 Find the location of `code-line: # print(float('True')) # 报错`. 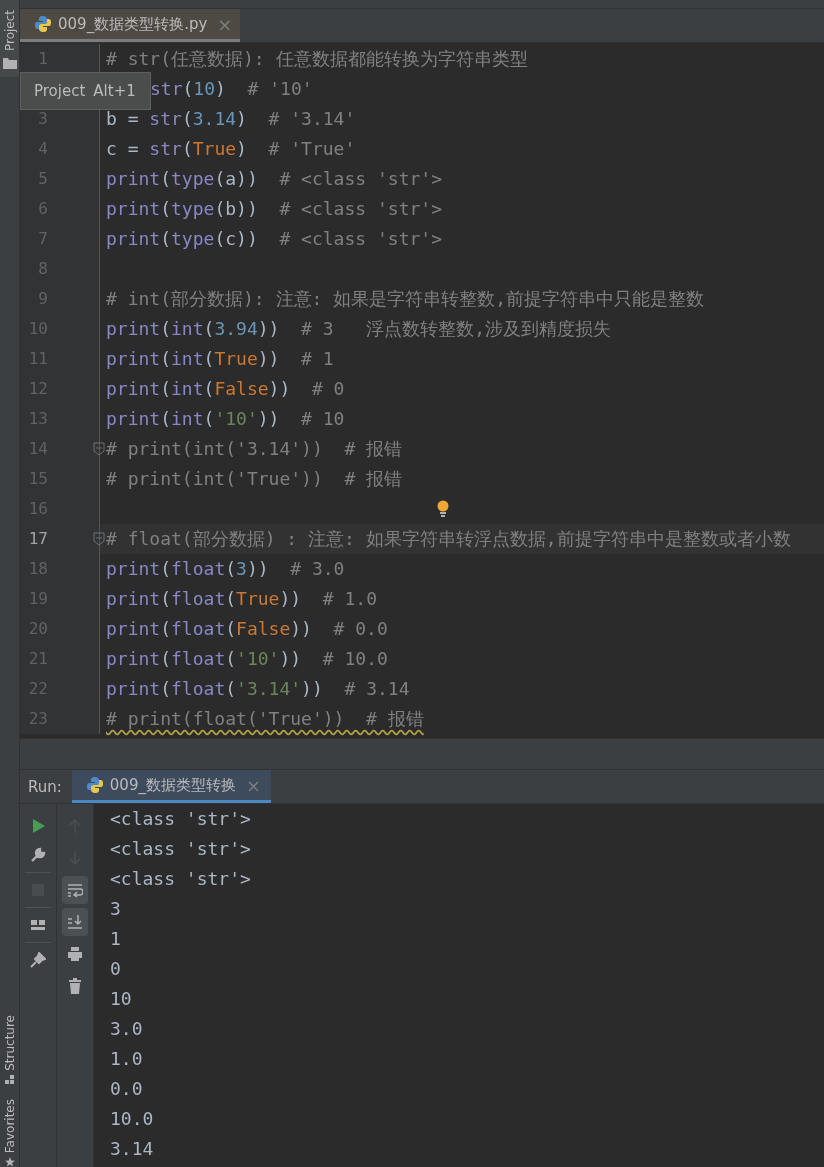

code-line: # print(float('True')) # 报错 is located at coordinates (265, 719).